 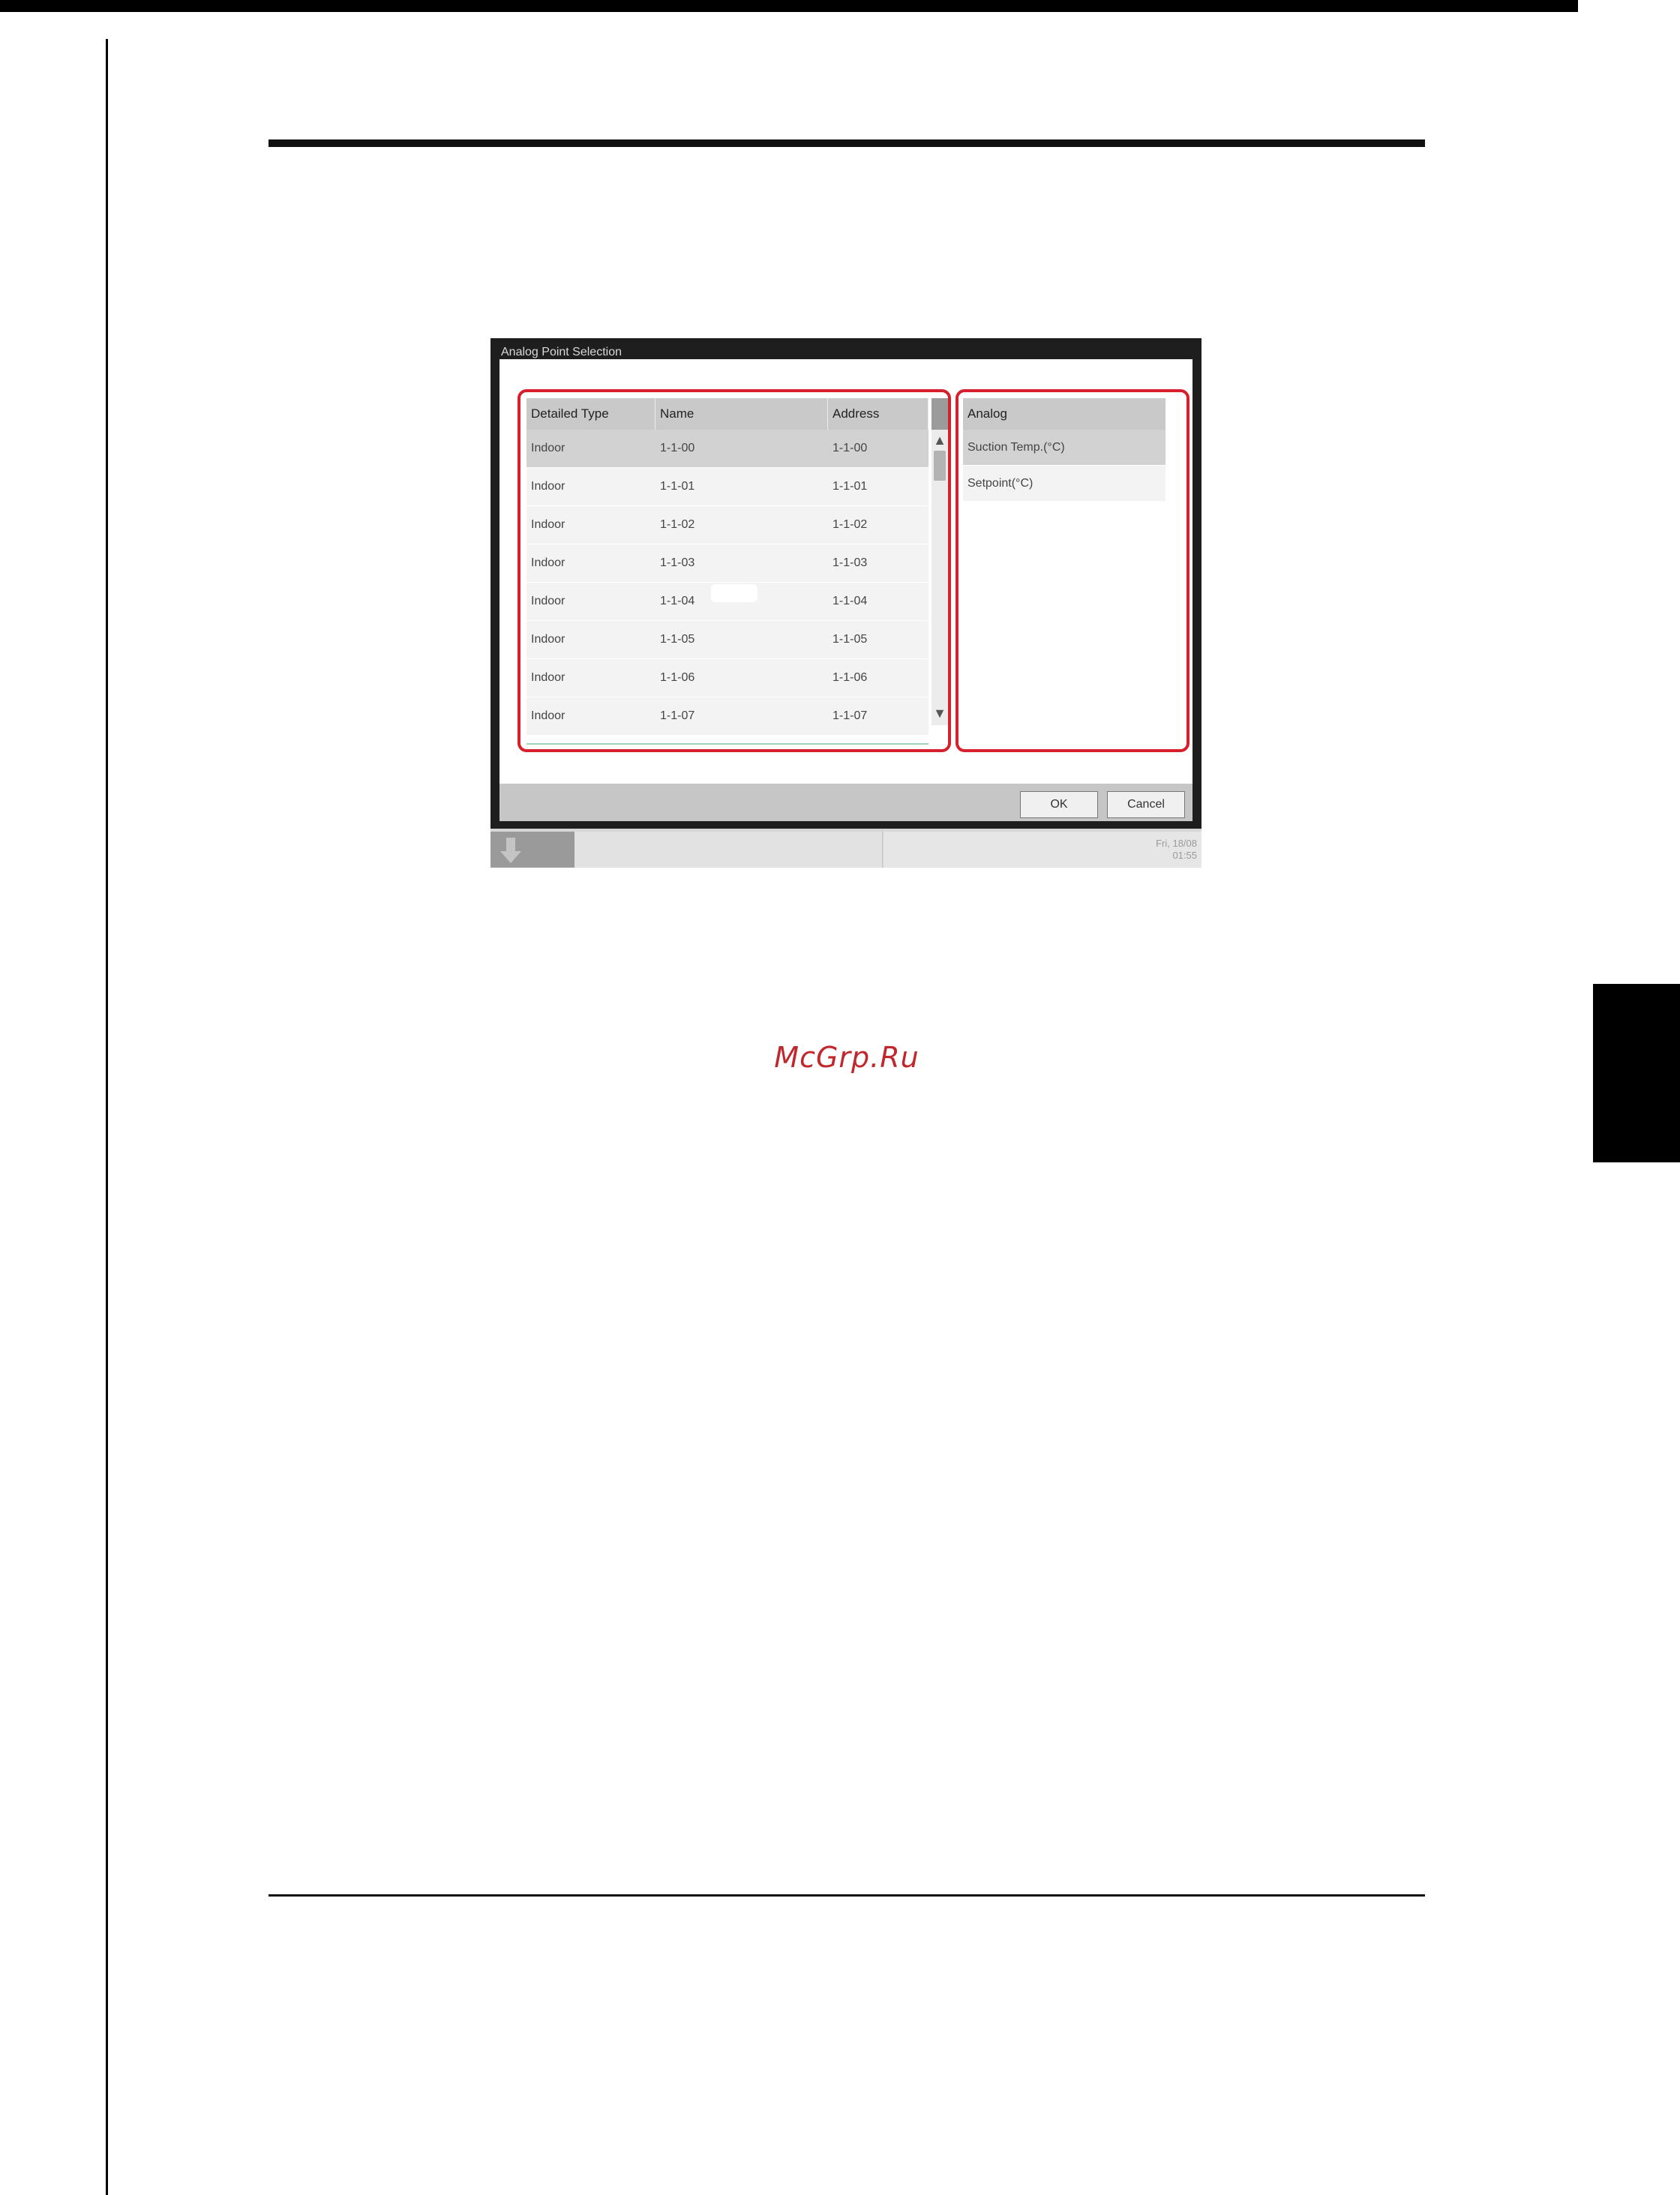 What do you see at coordinates (510, 850) in the screenshot?
I see `down-arrow-icon` at bounding box center [510, 850].